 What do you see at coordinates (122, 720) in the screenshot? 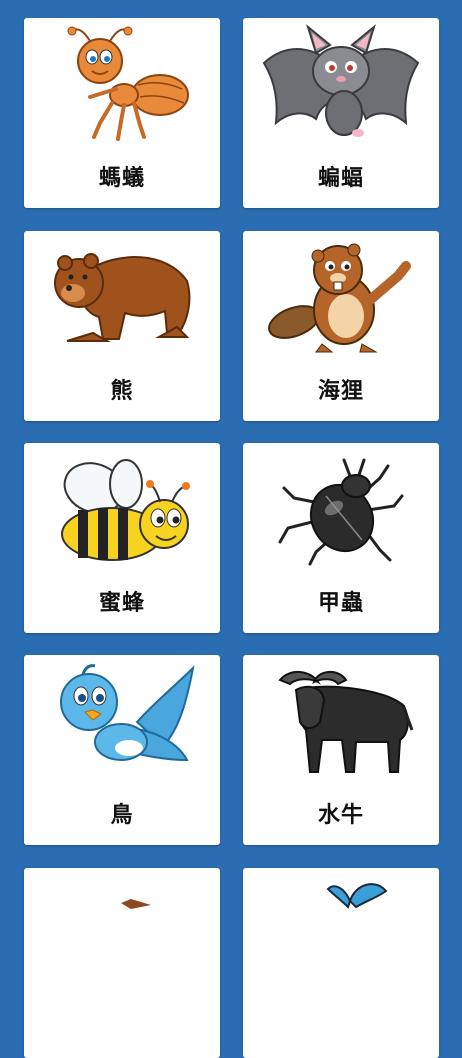
I see `bird-icon` at bounding box center [122, 720].